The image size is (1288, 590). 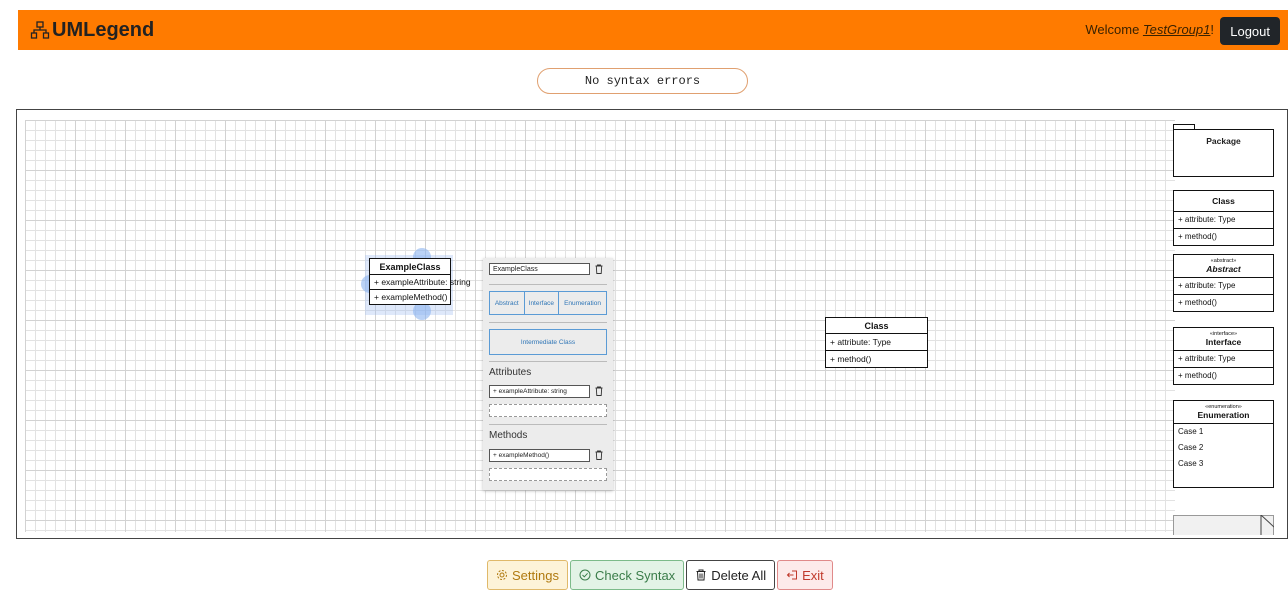 What do you see at coordinates (1223, 153) in the screenshot?
I see `palette-package: Package` at bounding box center [1223, 153].